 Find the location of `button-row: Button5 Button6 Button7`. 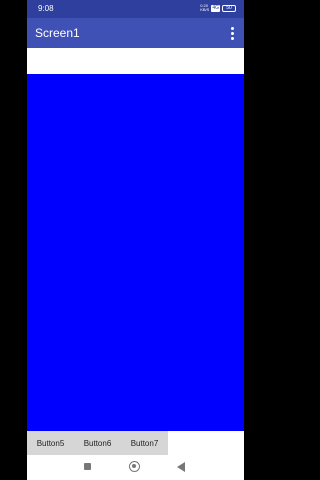

button-row: Button5 Button6 Button7 is located at coordinates (97, 443).